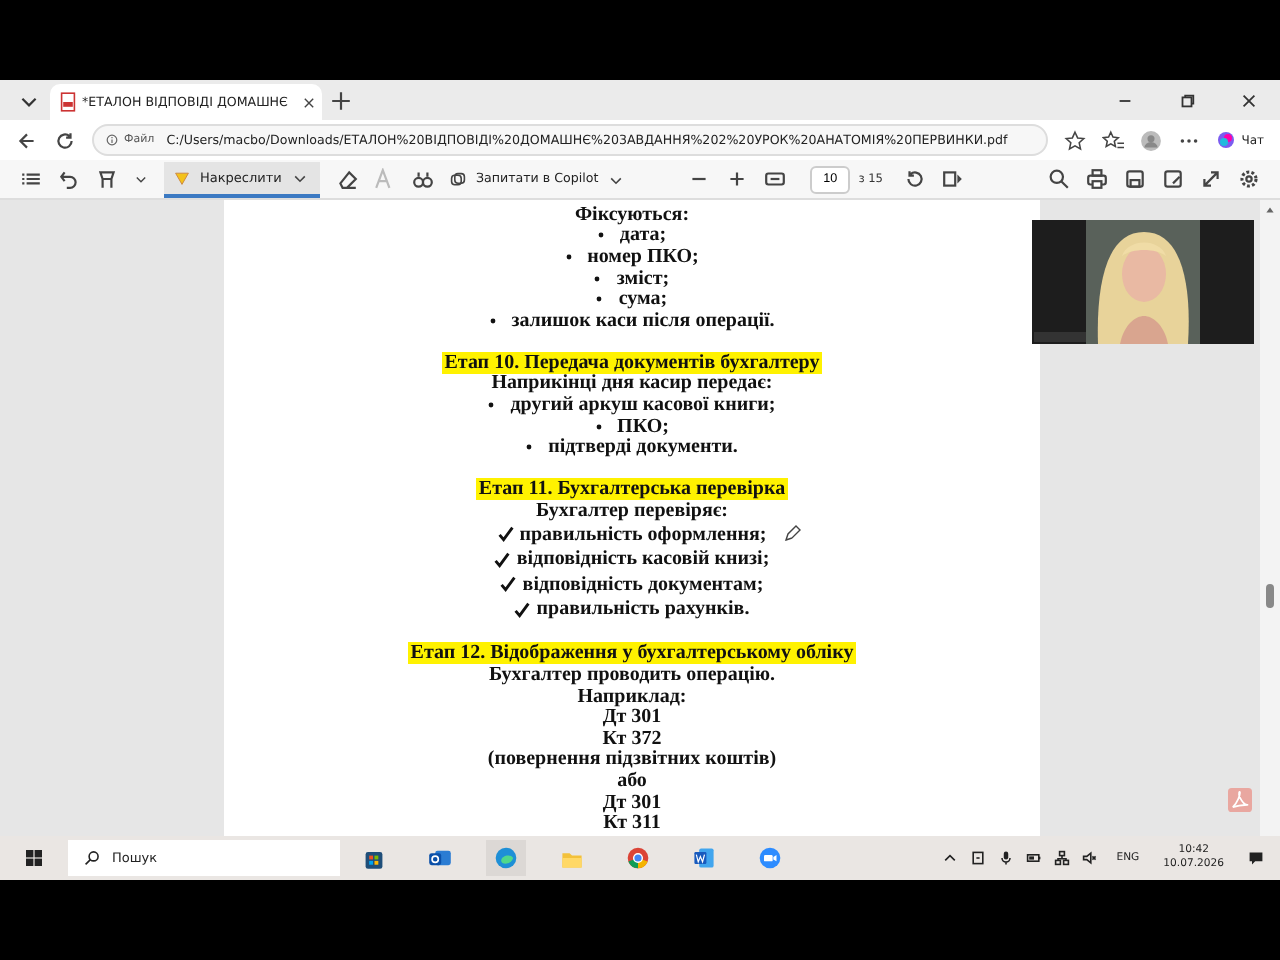 Image resolution: width=1280 pixels, height=960 pixels. I want to click on scrollbar-thumb, so click(1270, 596).